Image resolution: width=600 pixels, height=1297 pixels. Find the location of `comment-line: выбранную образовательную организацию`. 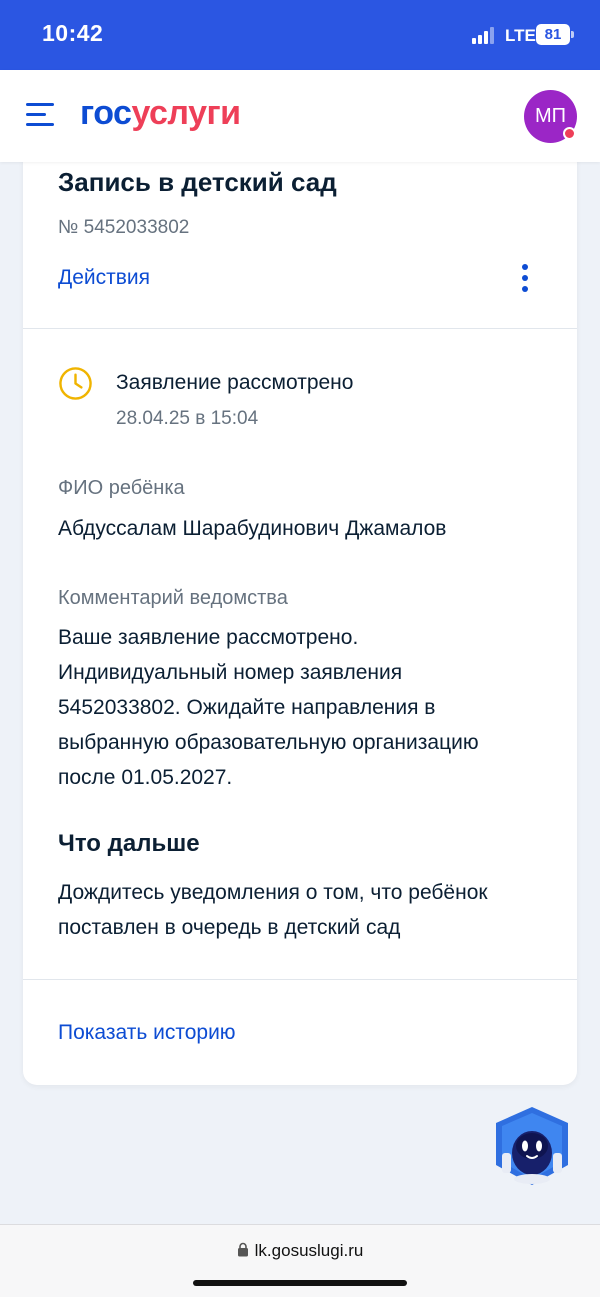

comment-line: выбранную образовательную организацию is located at coordinates (268, 742).